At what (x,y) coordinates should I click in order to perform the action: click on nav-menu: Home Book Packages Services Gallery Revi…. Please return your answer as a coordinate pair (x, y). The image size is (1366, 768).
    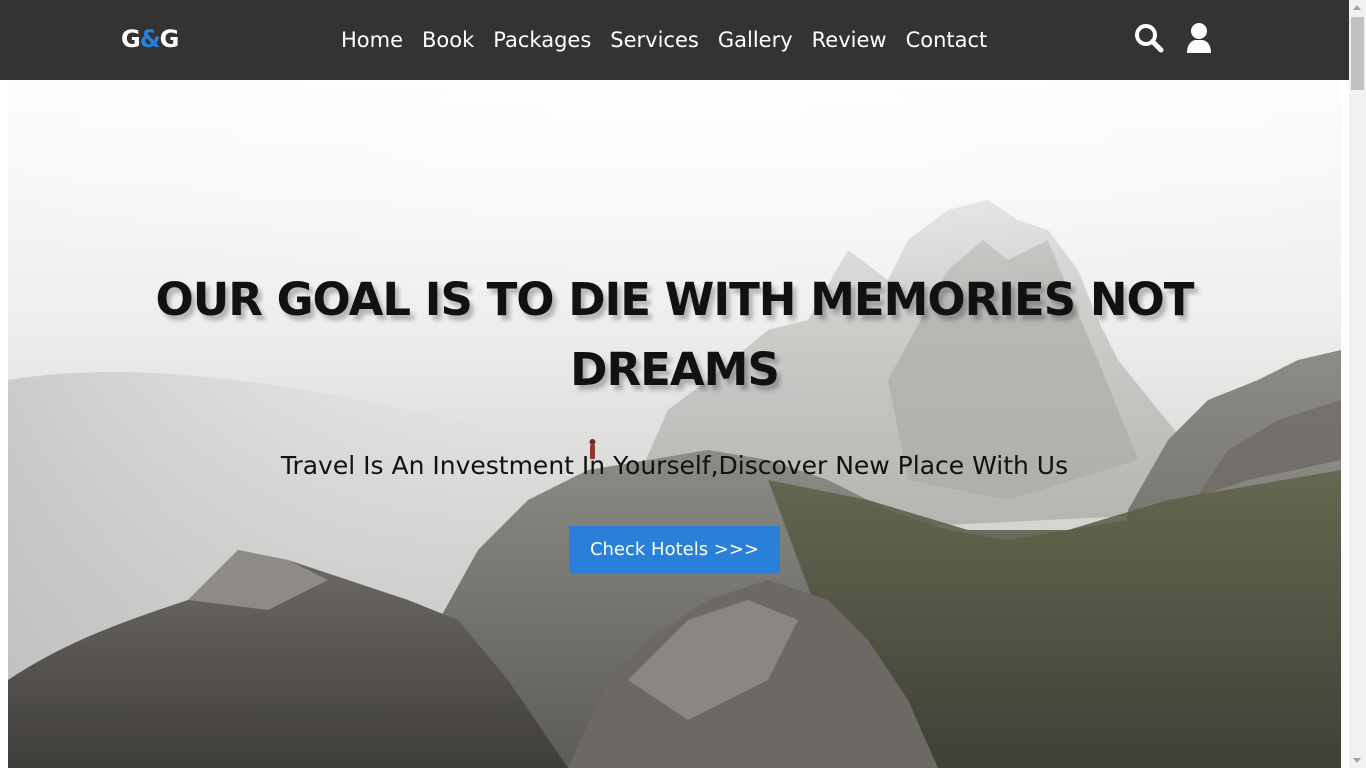
    Looking at the image, I should click on (673, 40).